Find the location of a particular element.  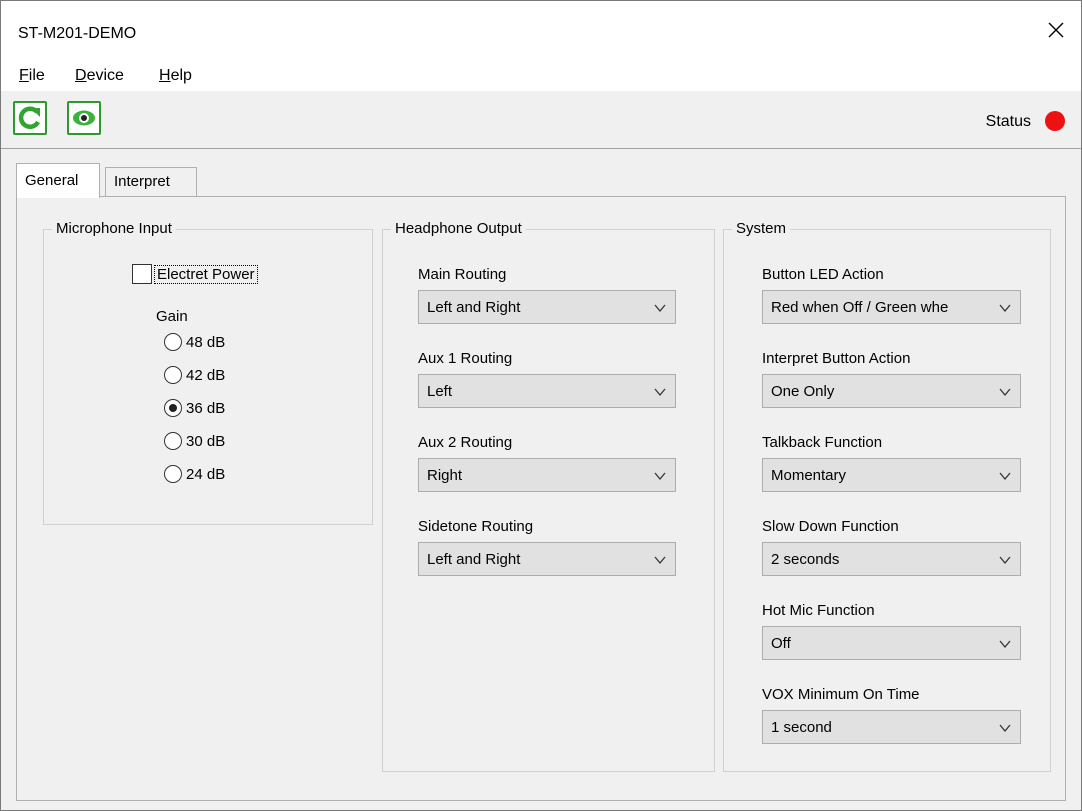

slow-down-function-label: Slow Down Function is located at coordinates (830, 526).